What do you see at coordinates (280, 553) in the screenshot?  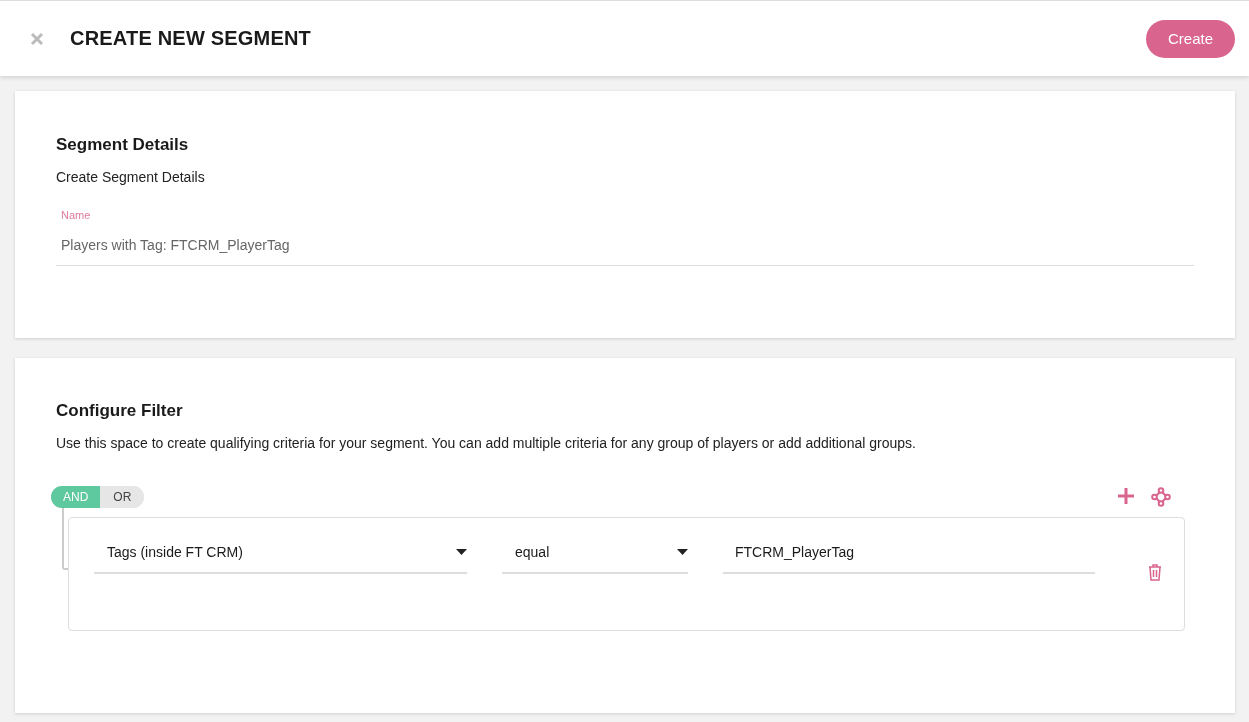 I see `dropdown: Tags (inside FT CRM)` at bounding box center [280, 553].